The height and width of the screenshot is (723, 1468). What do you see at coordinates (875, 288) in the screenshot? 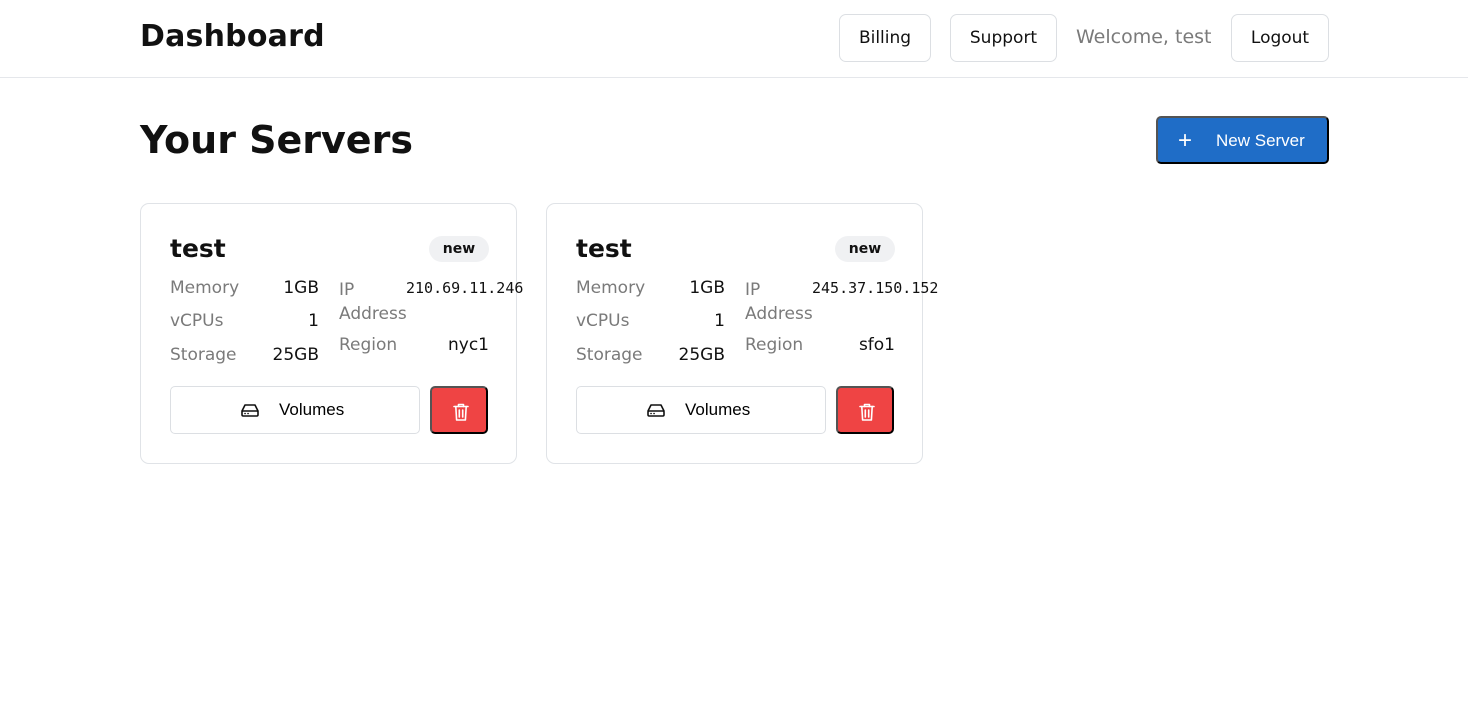
I see `ip-address-value: 245.37.150.152` at bounding box center [875, 288].